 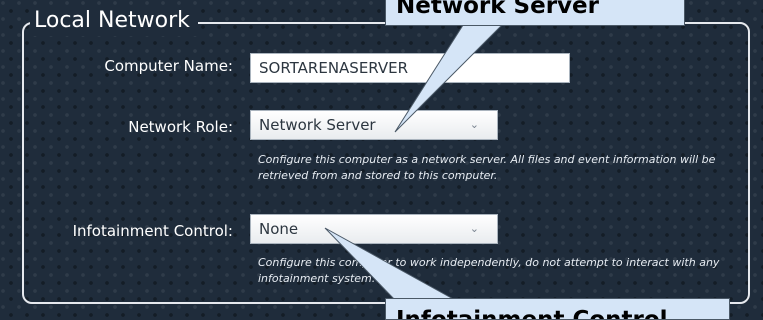 I want to click on callout-network-server: Network Server, so click(x=535, y=13).